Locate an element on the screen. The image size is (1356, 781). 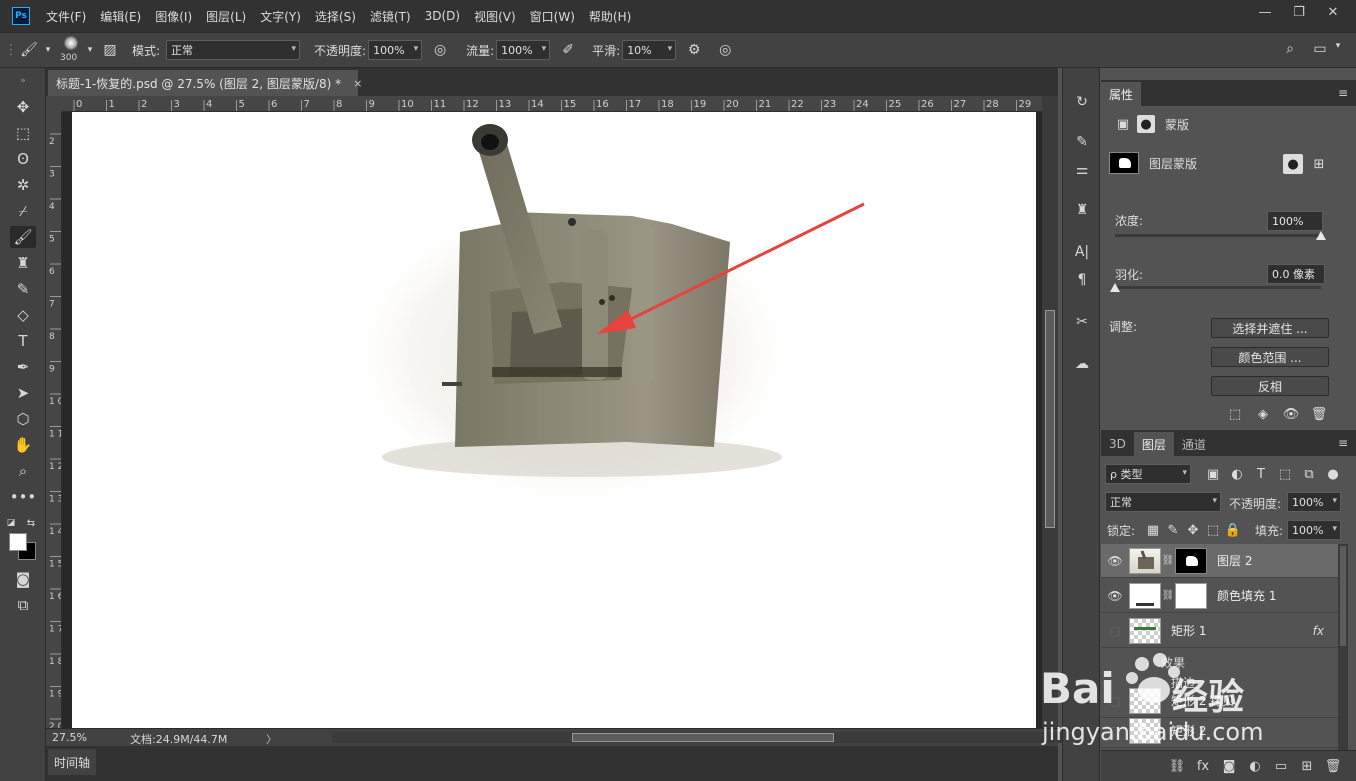
fx-icon: fx is located at coordinates (1203, 766).